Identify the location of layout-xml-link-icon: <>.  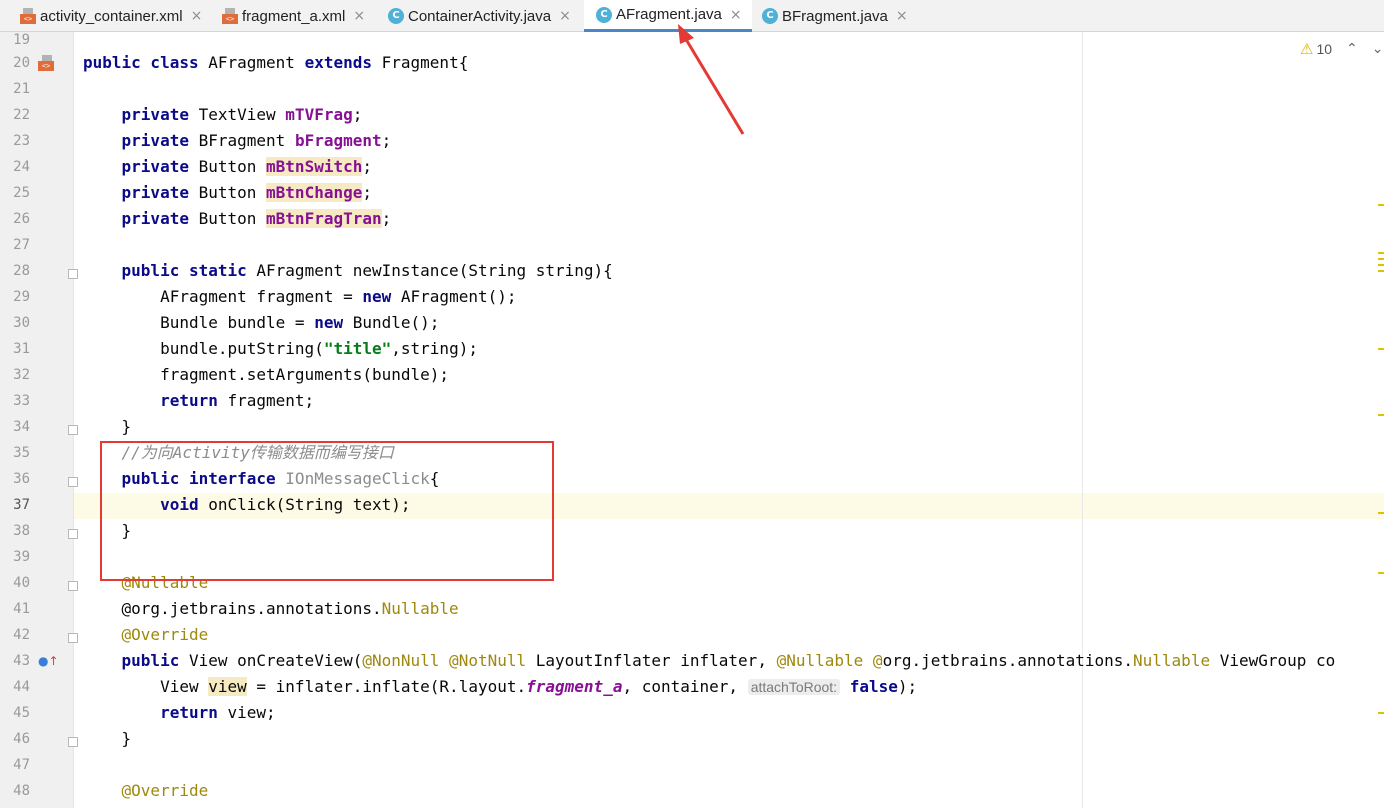
(46, 63).